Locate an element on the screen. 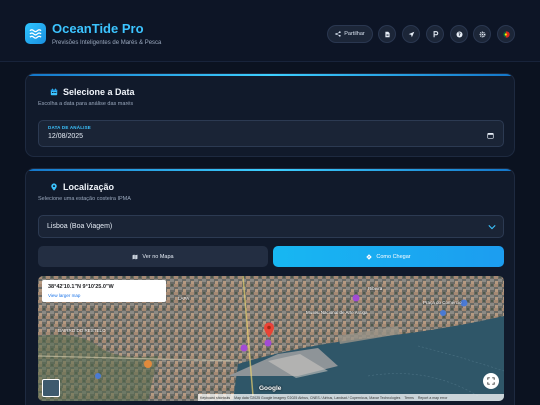  map-label-praca: Praça do Comércio is located at coordinates (442, 302).